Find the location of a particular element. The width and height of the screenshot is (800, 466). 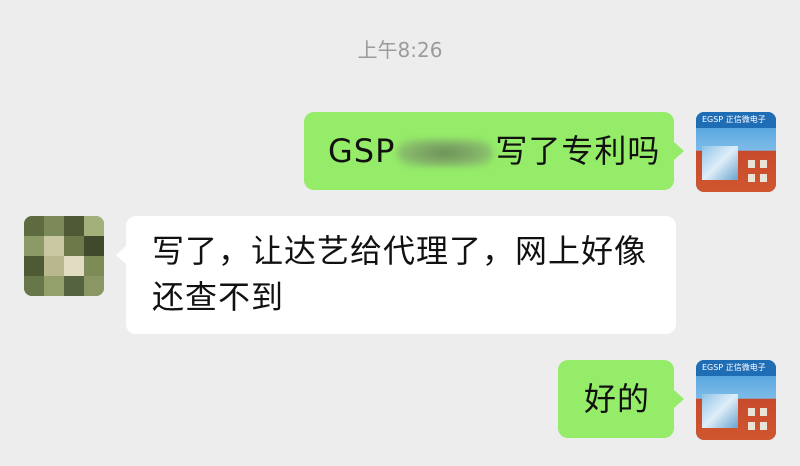

my-message-bubble: 好的 is located at coordinates (616, 399).